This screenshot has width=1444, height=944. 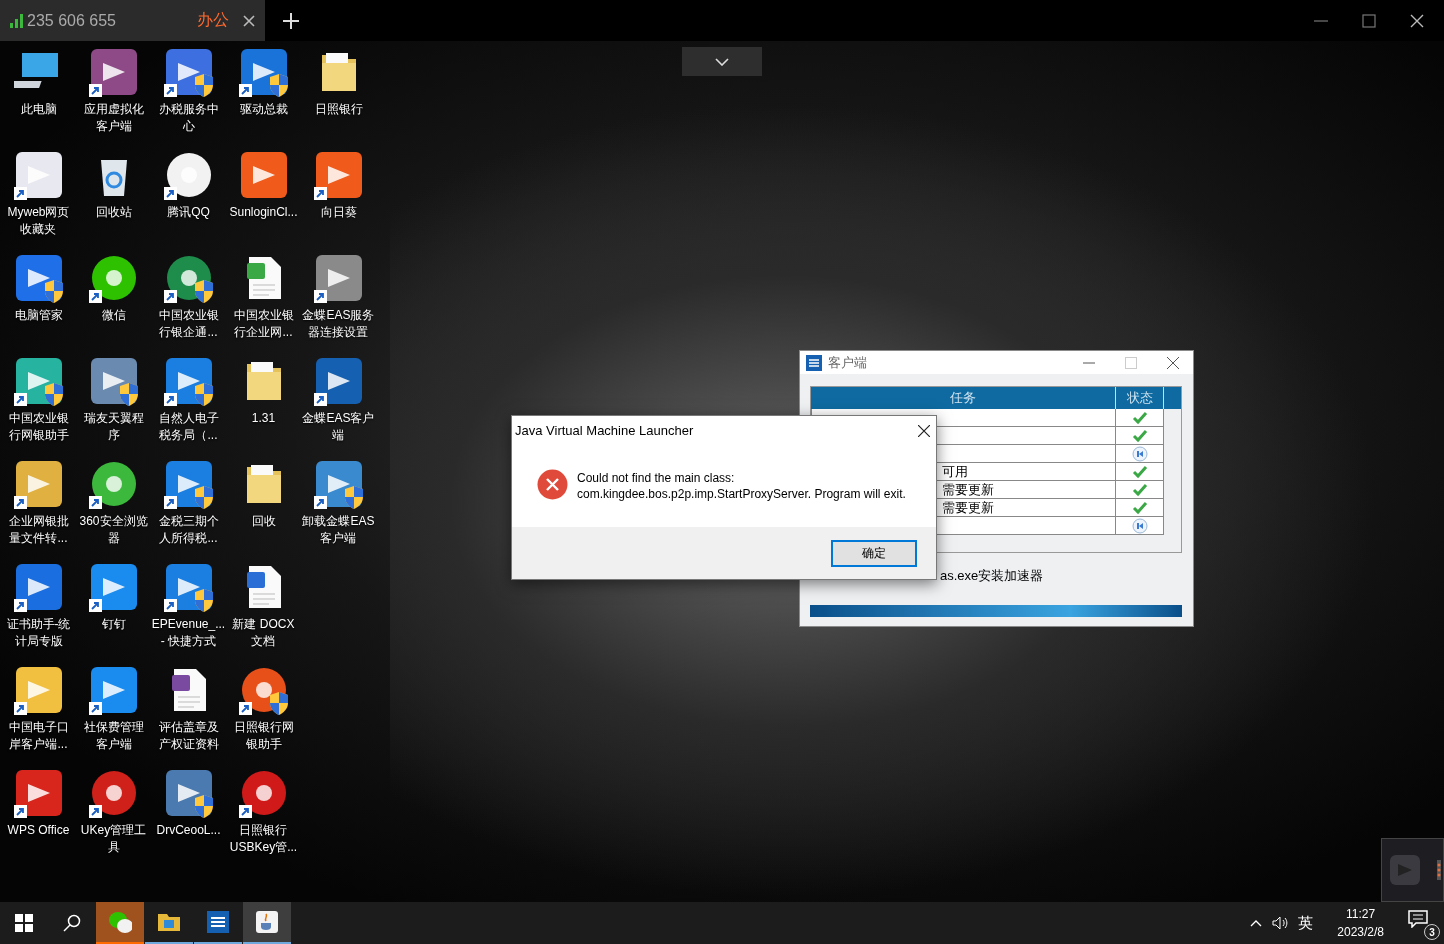 What do you see at coordinates (113, 212) in the screenshot?
I see `desktop-icon-label: 回收站` at bounding box center [113, 212].